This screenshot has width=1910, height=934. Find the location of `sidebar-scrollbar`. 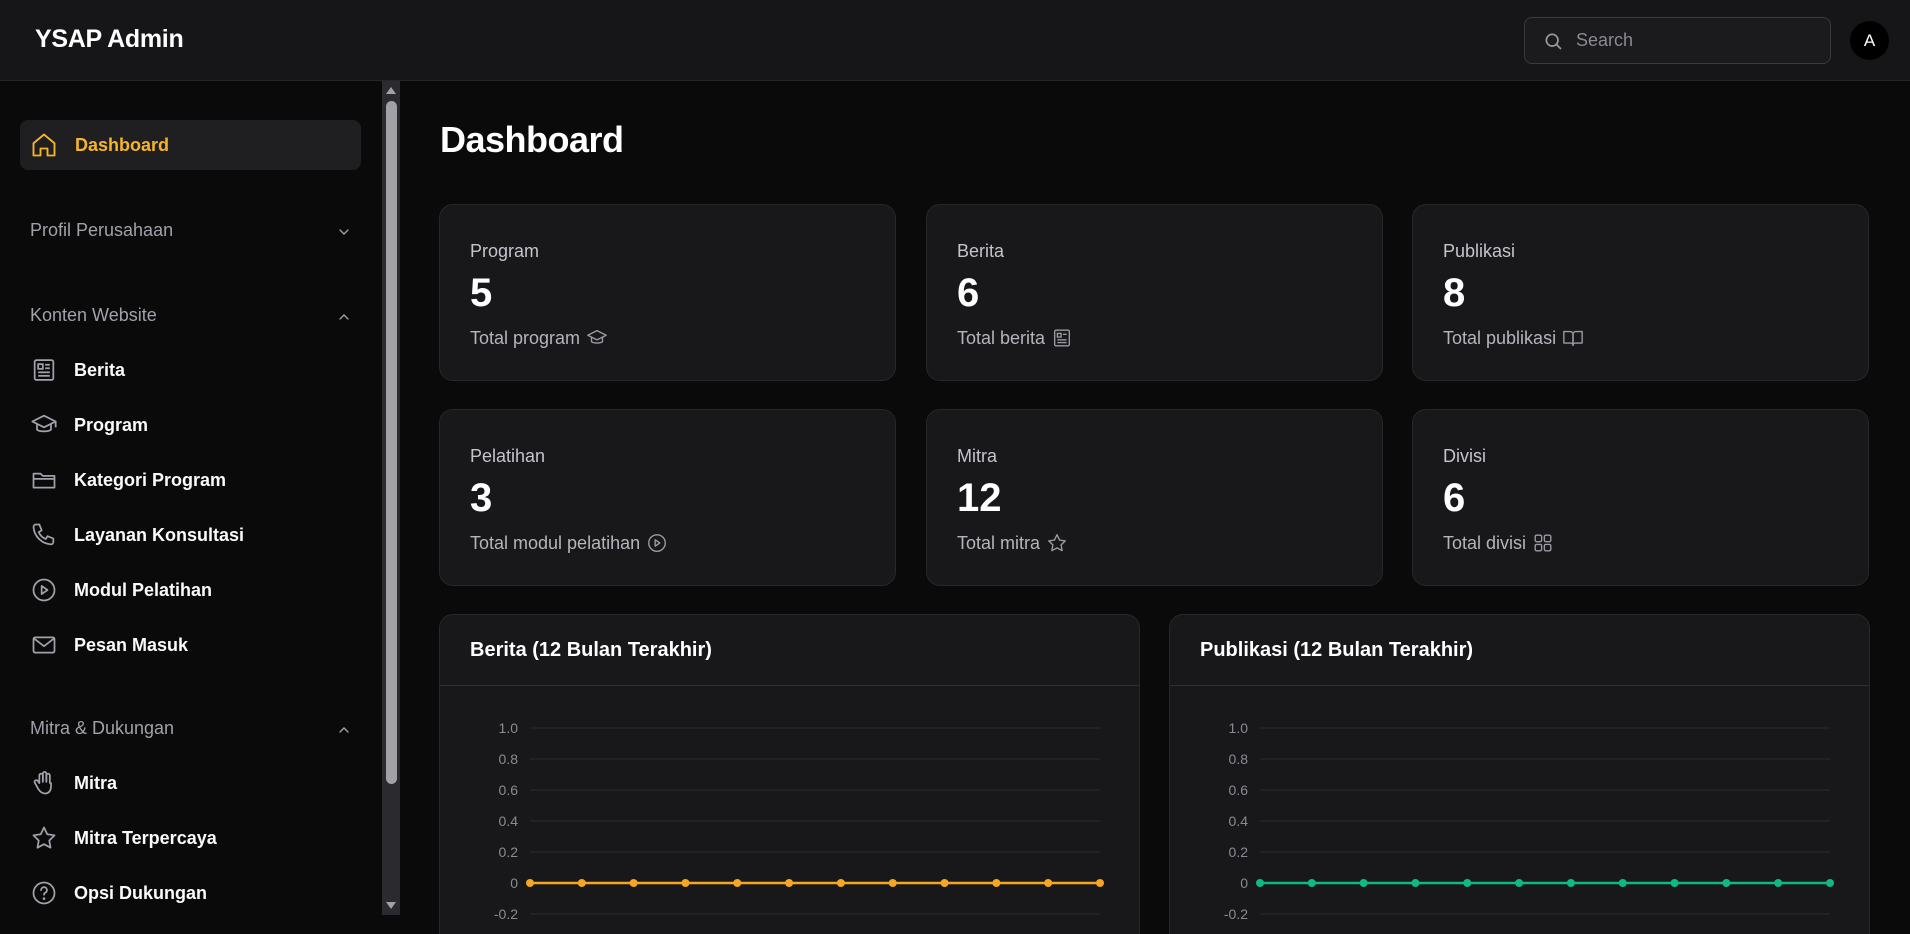

sidebar-scrollbar is located at coordinates (391, 498).